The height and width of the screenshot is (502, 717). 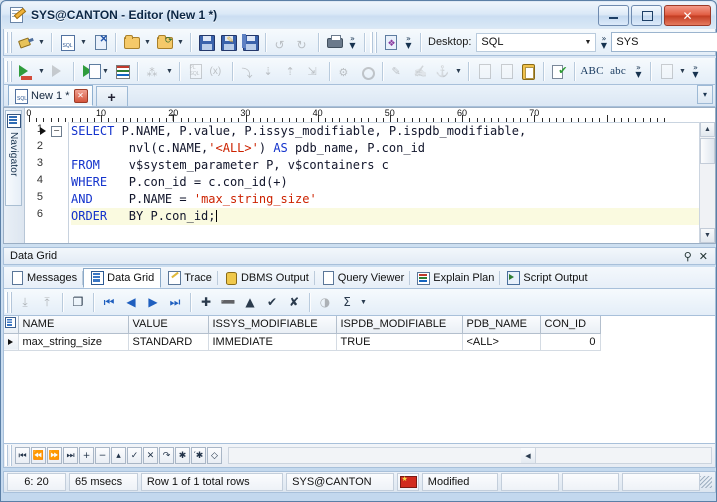 What do you see at coordinates (250, 302) in the screenshot?
I see `edit-record-button: ▲` at bounding box center [250, 302].